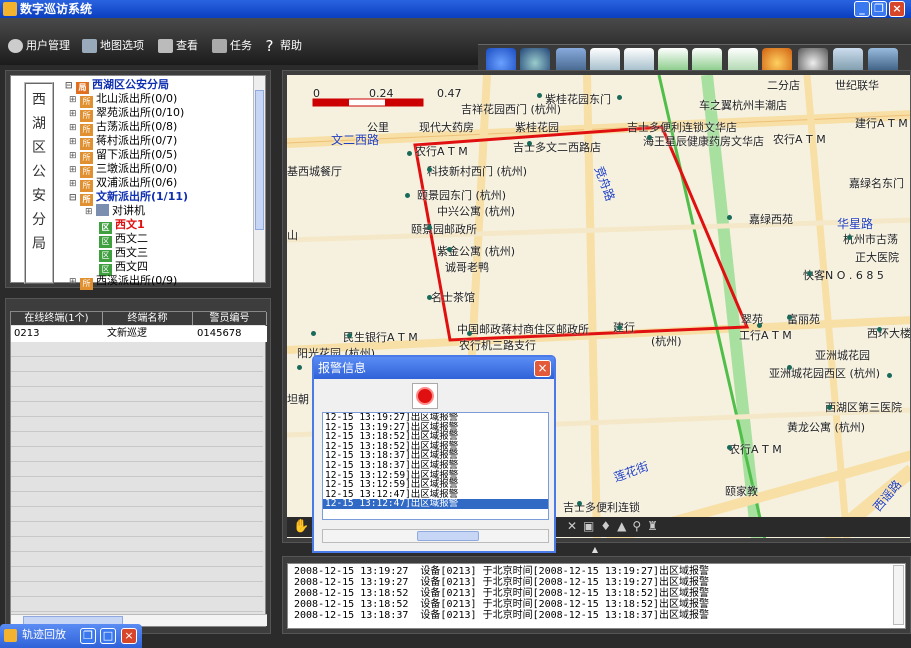  I want to click on map-poi-label: 海王星辰健康药房文华店, so click(703, 141).